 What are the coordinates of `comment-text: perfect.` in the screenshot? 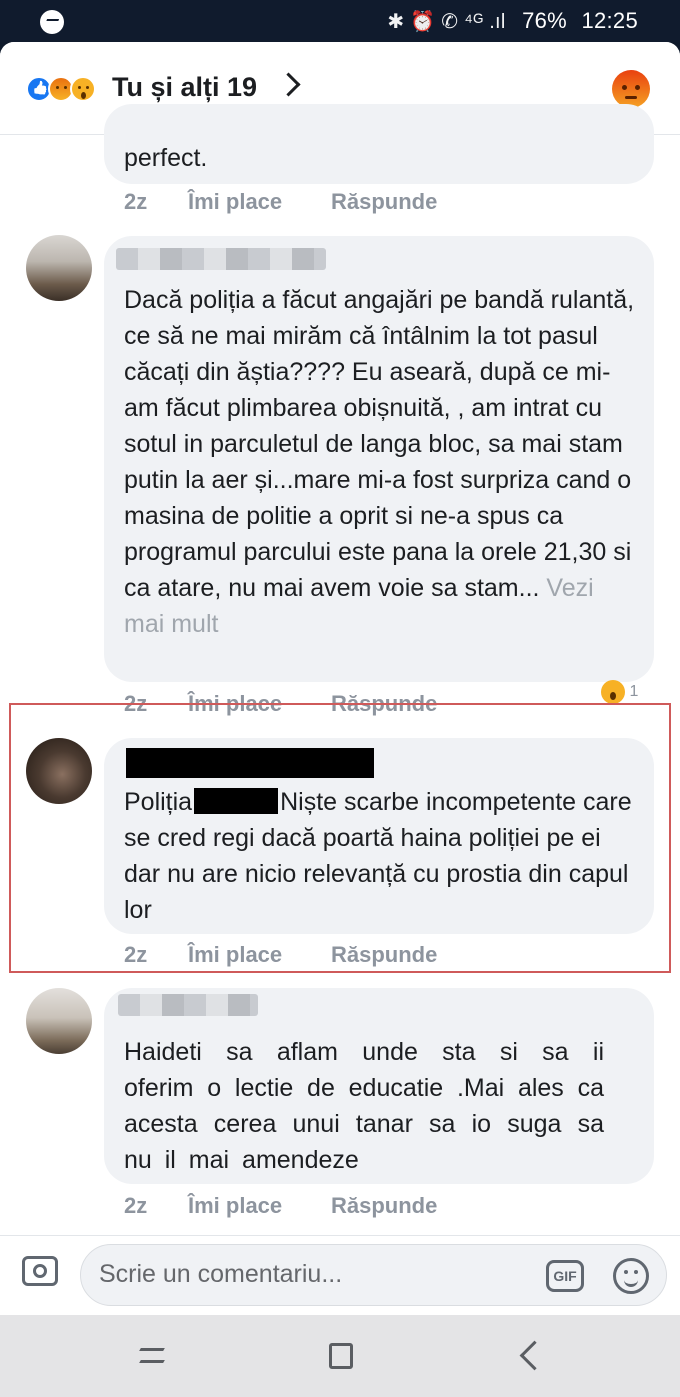 It's located at (166, 158).